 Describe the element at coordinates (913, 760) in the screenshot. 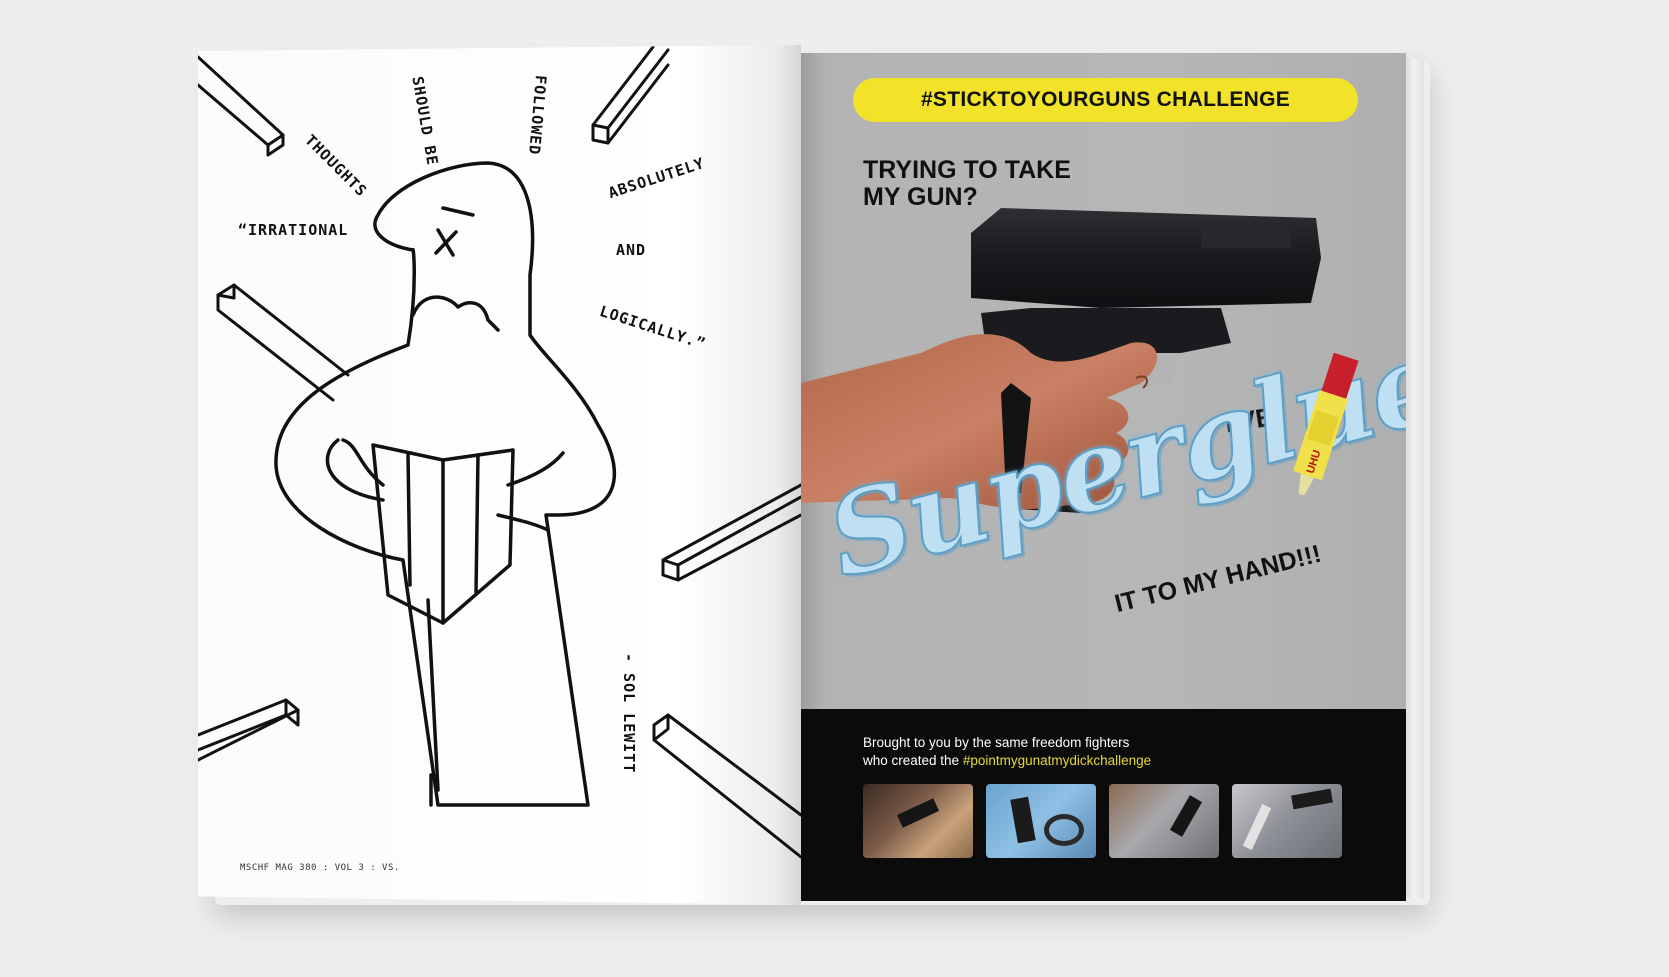

I see `credits-prefix: who created the` at that location.